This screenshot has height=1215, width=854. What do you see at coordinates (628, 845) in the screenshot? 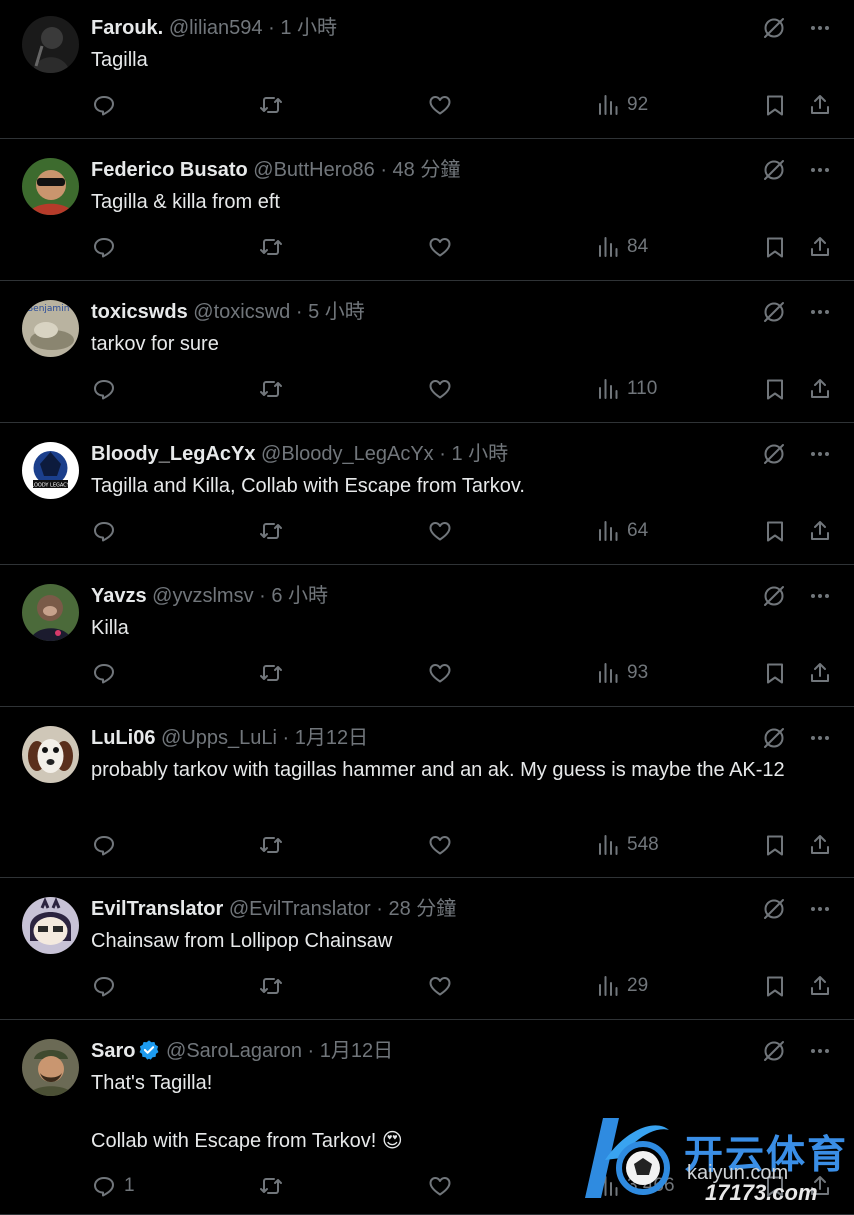
I see `views-button: 548` at bounding box center [628, 845].